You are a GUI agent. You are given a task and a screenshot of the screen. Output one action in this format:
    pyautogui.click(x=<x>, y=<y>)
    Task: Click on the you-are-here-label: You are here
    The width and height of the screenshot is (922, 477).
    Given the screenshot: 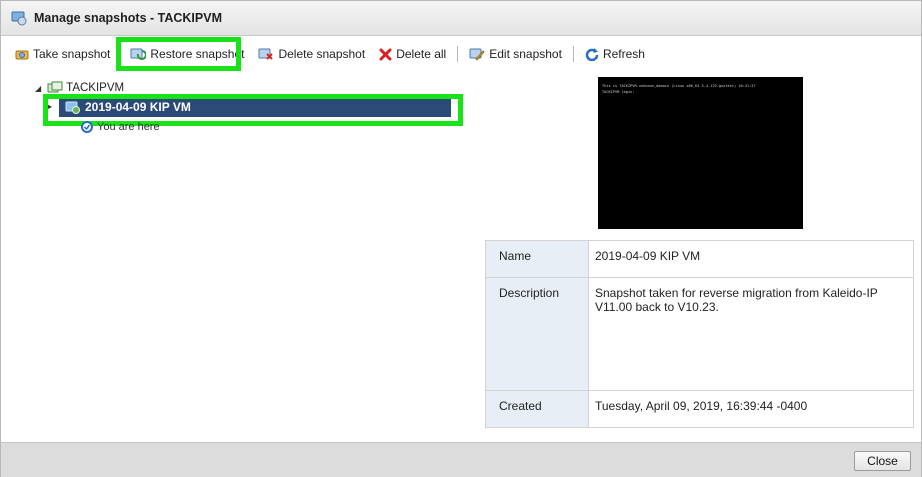 What is the action you would take?
    pyautogui.click(x=128, y=127)
    